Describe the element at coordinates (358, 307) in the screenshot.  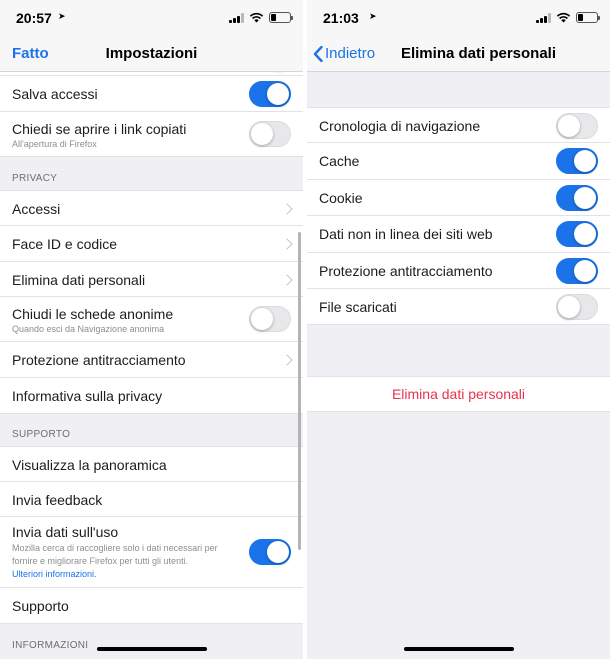
I see `row-label: File scaricati` at that location.